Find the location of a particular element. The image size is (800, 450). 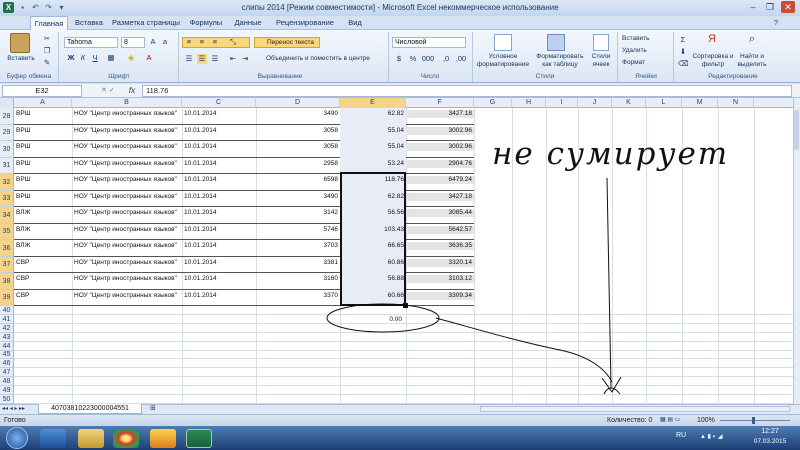

tab-review: Рецензирование is located at coordinates (305, 23).